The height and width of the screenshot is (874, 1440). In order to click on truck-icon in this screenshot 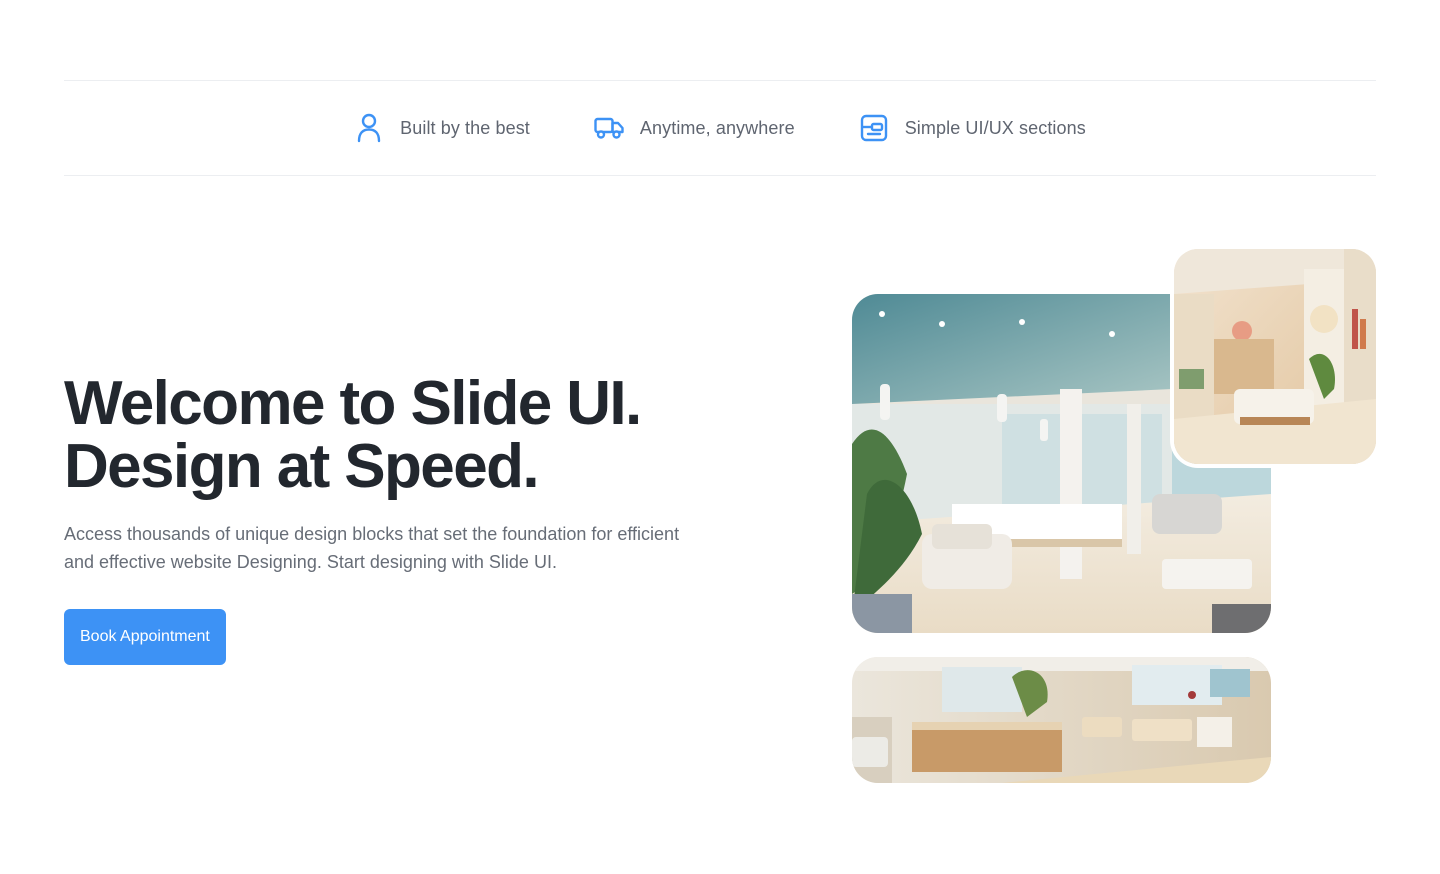, I will do `click(609, 128)`.